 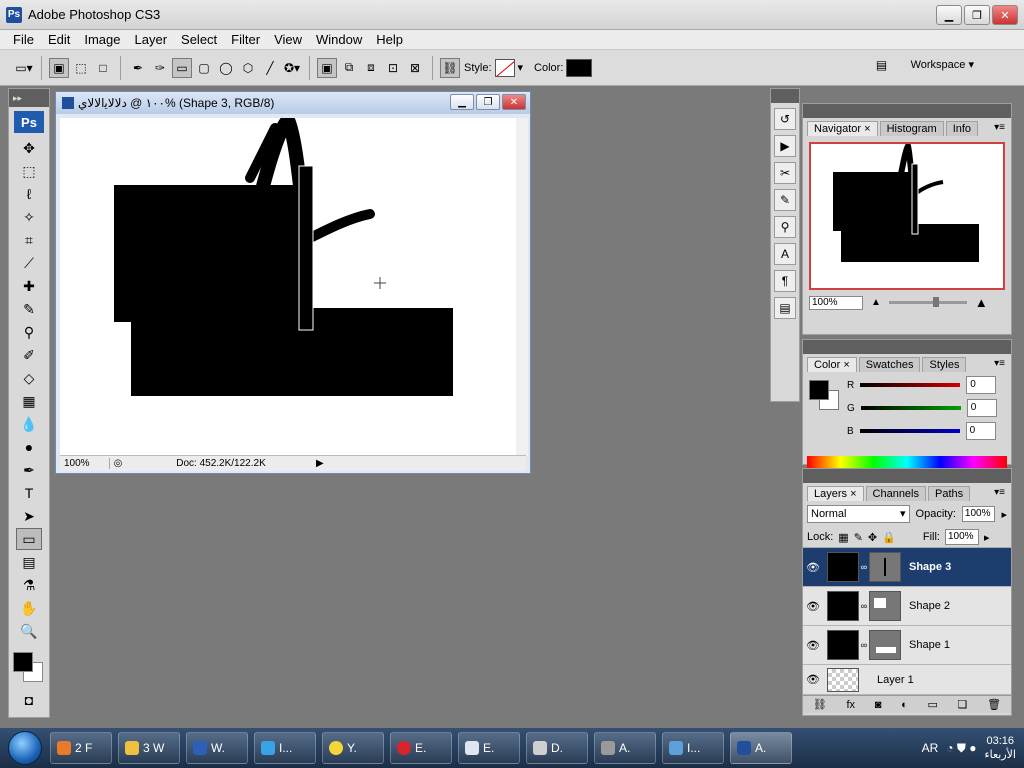 I want to click on new-layer-icon: ❏, so click(x=963, y=704).